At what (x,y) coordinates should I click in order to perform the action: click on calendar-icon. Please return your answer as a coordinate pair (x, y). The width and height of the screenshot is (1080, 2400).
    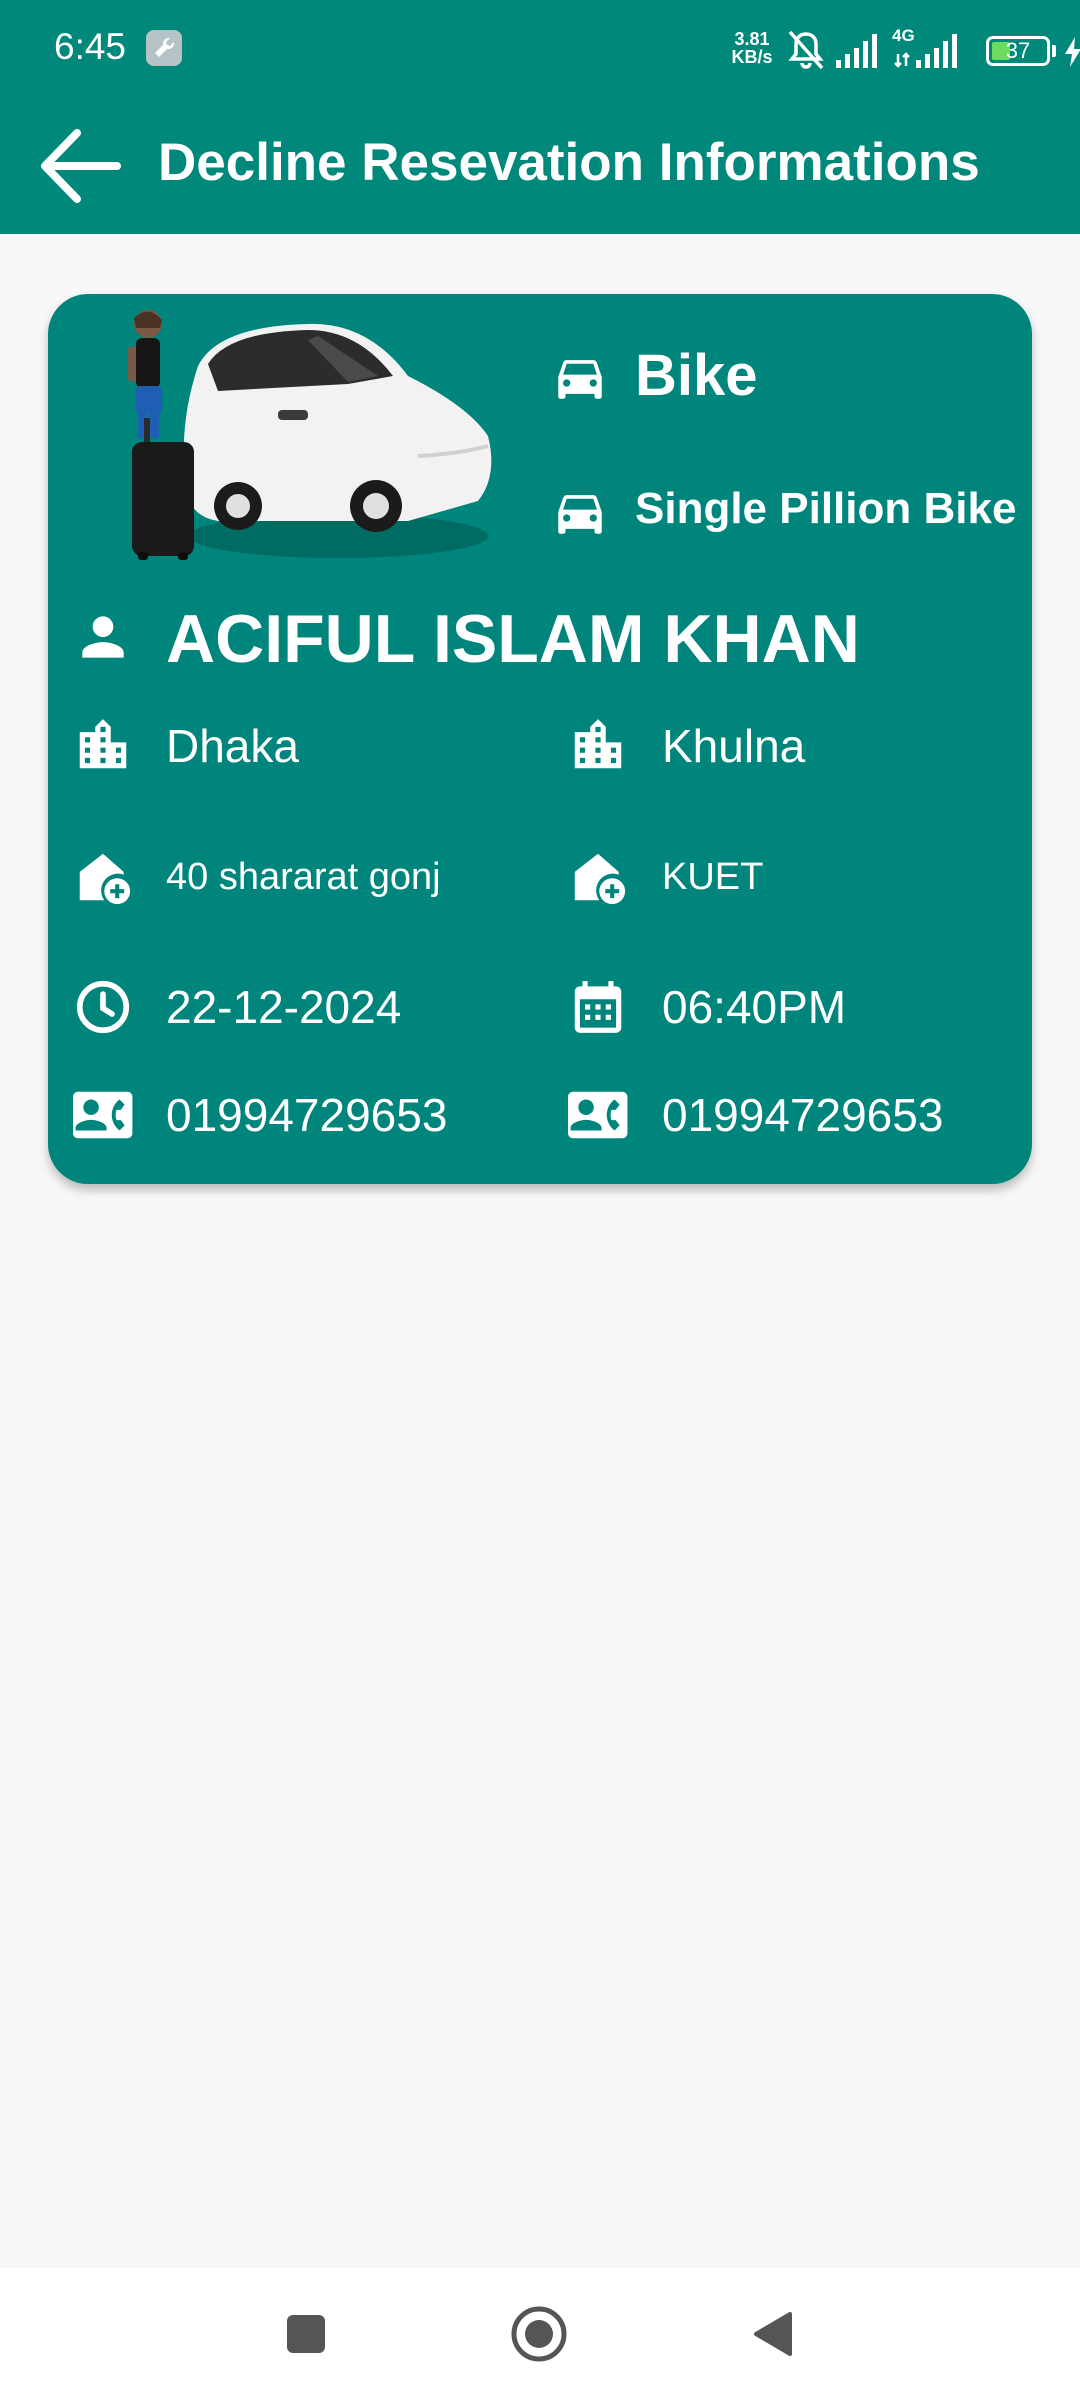
    Looking at the image, I should click on (598, 1007).